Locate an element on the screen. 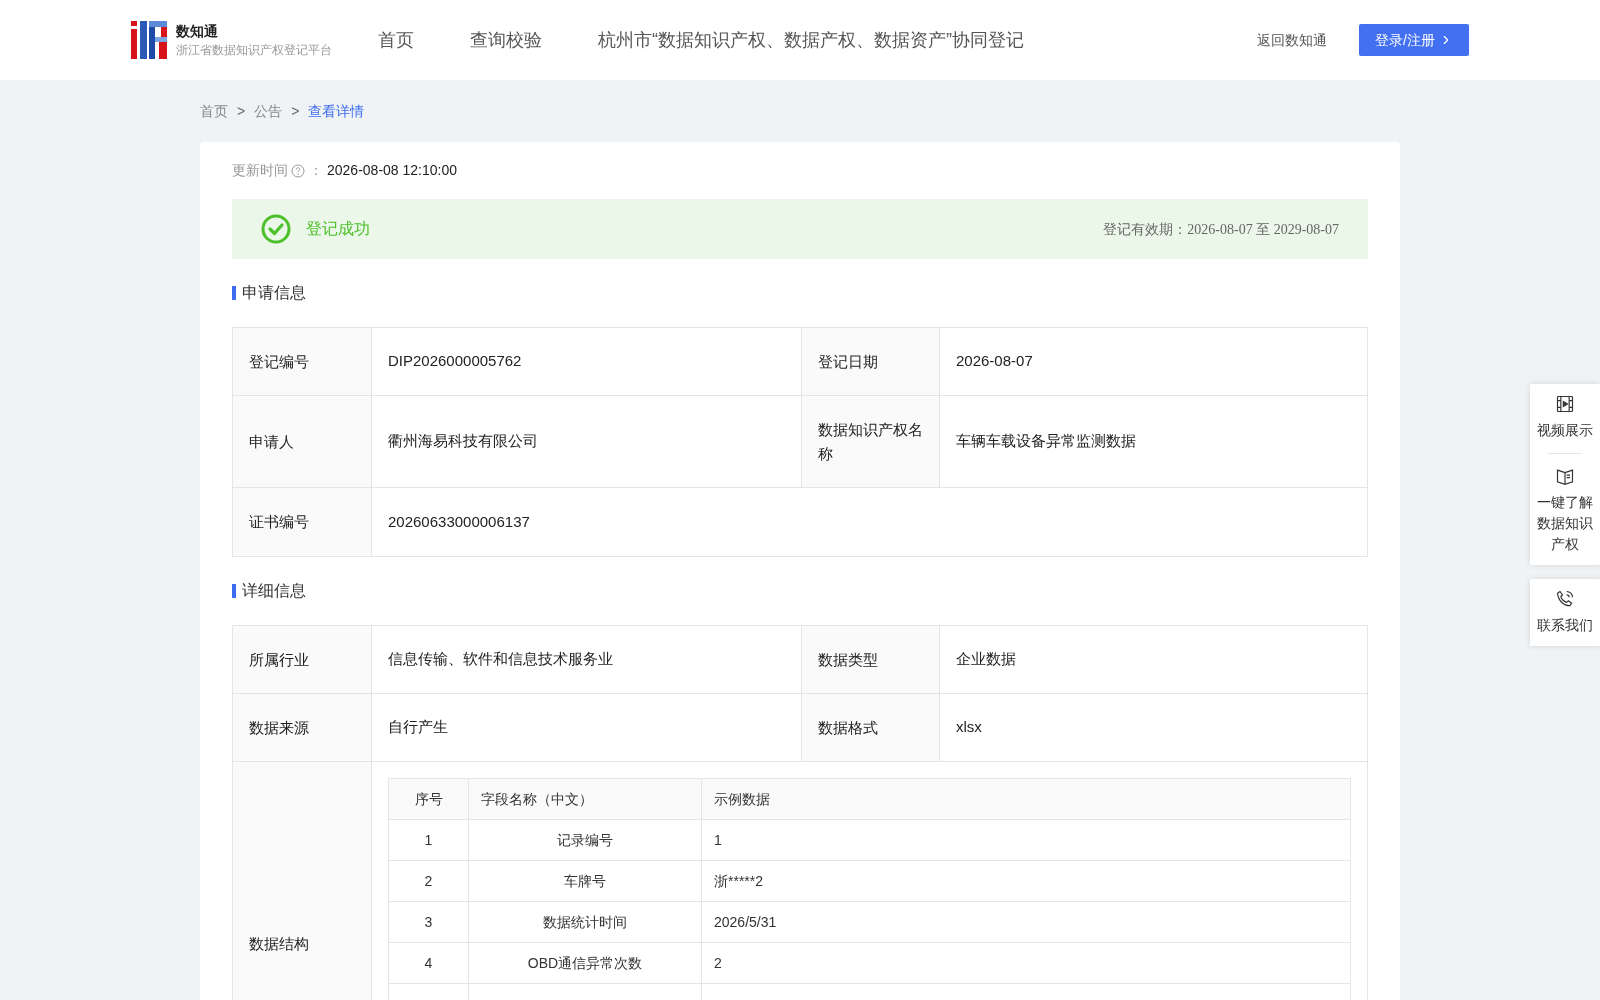  table-cell: 1 is located at coordinates (429, 840).